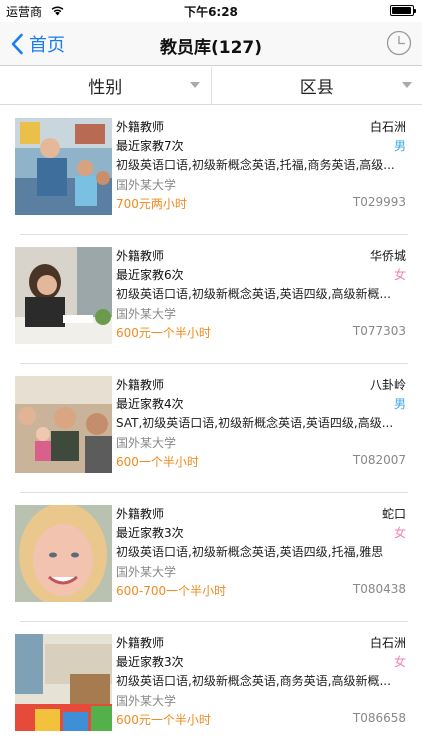 This screenshot has width=422, height=750. I want to click on teacher-price: 600一个半小时, so click(157, 462).